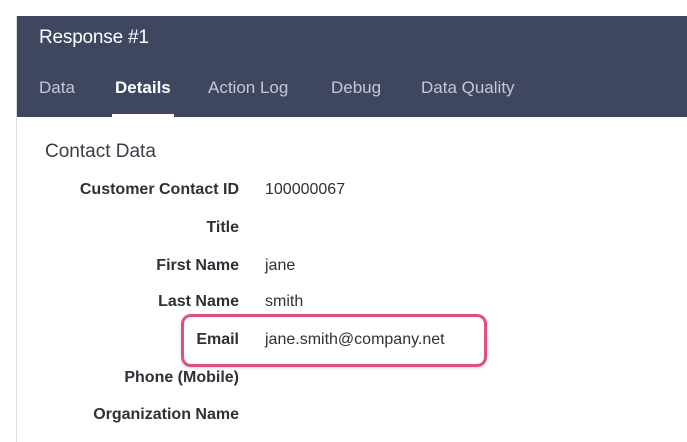 The width and height of the screenshot is (687, 442). Describe the element at coordinates (468, 97) in the screenshot. I see `tab-data-quality: Data Quality` at that location.